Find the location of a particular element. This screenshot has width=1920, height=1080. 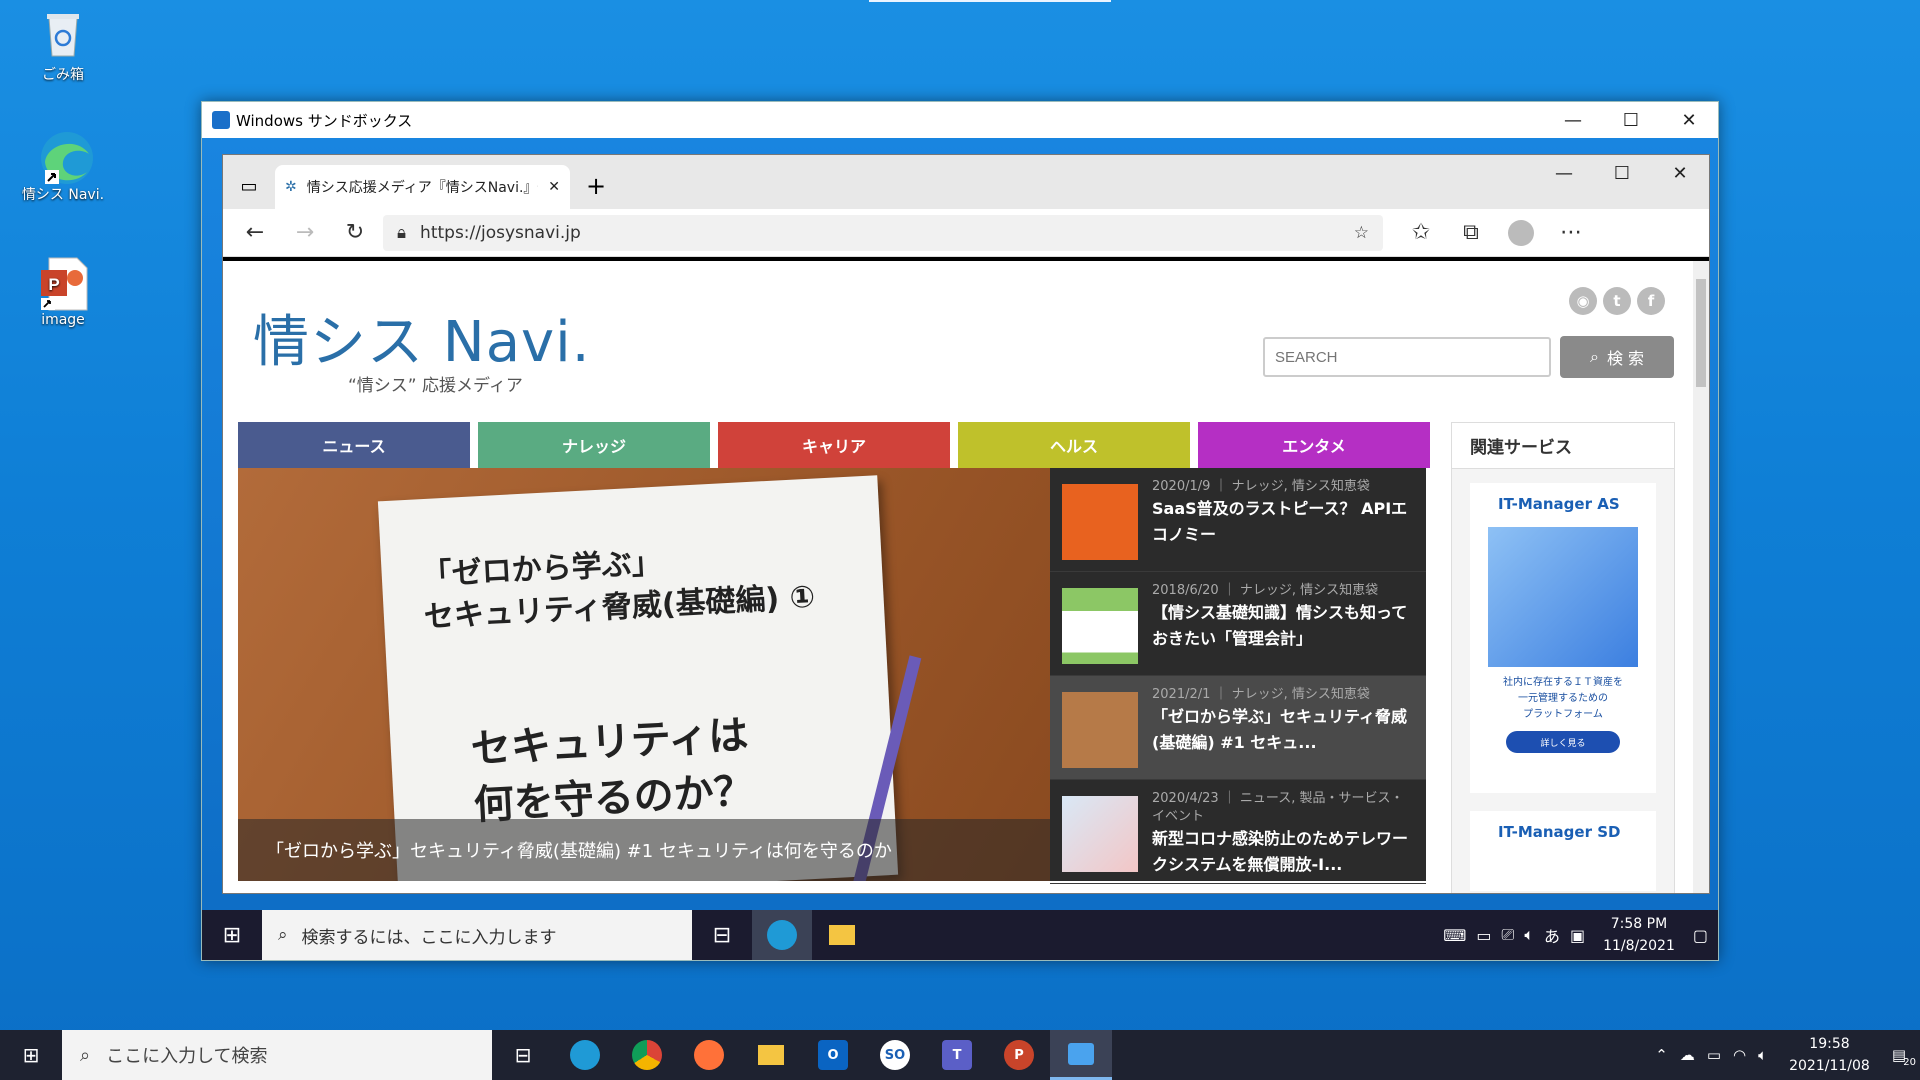

recycle-bin-icon is located at coordinates (63, 34).